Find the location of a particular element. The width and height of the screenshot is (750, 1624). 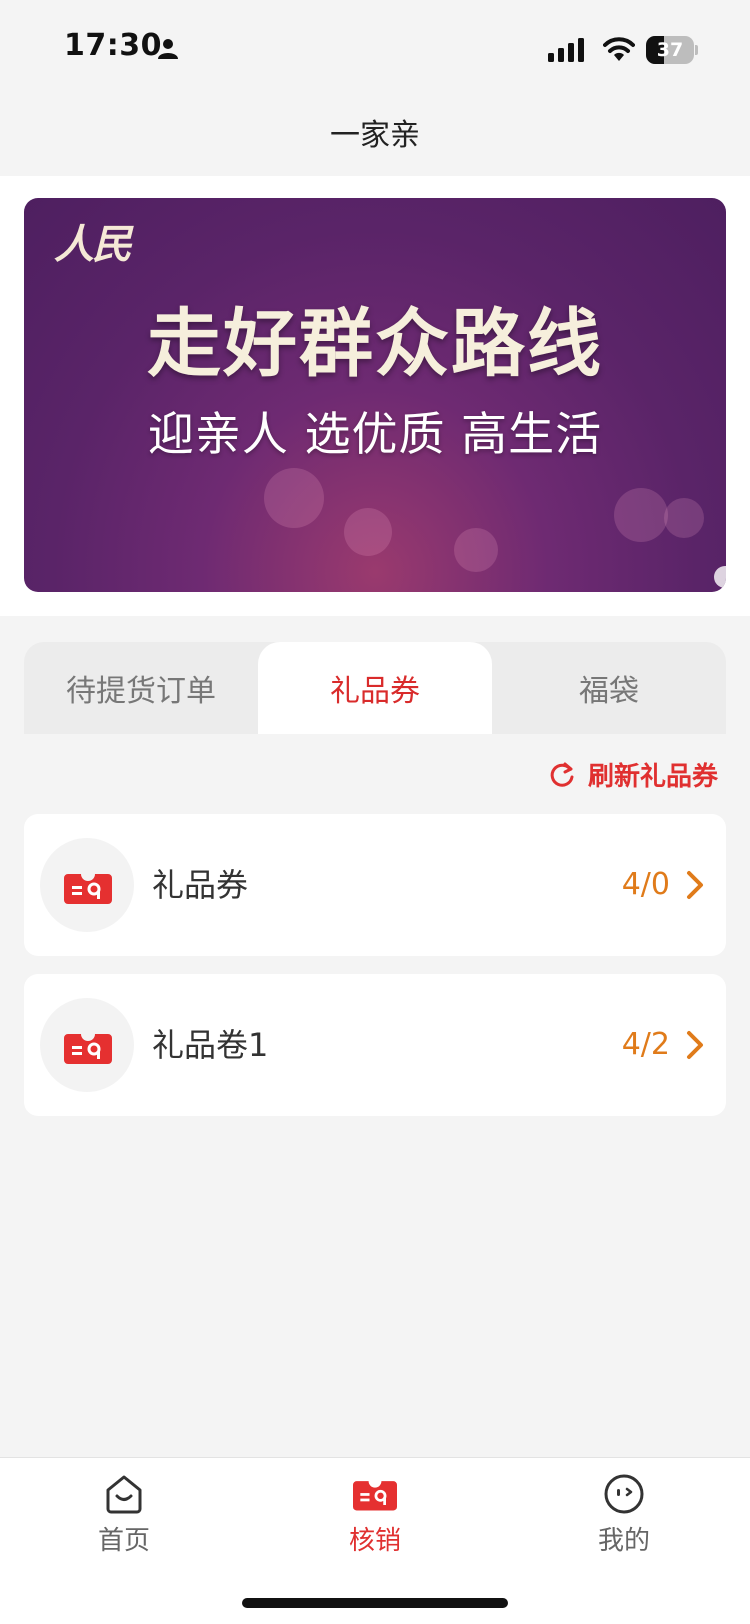

tab-pending-orders: 待提货订单 is located at coordinates (141, 688).